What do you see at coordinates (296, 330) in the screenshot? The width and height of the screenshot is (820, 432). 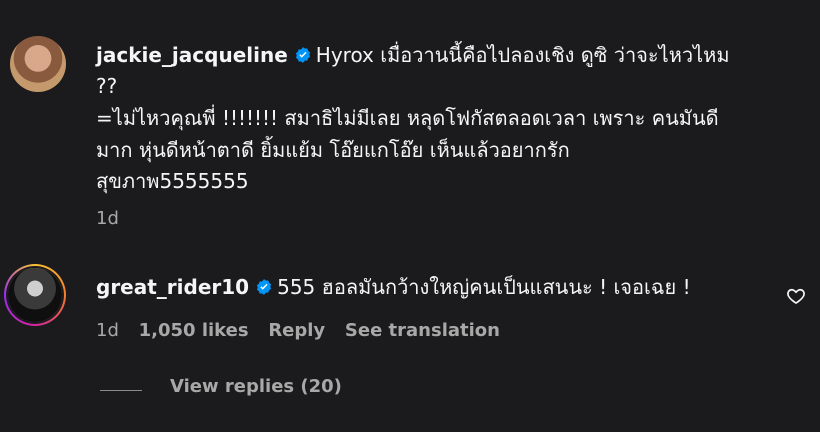 I see `reply-button: Reply` at bounding box center [296, 330].